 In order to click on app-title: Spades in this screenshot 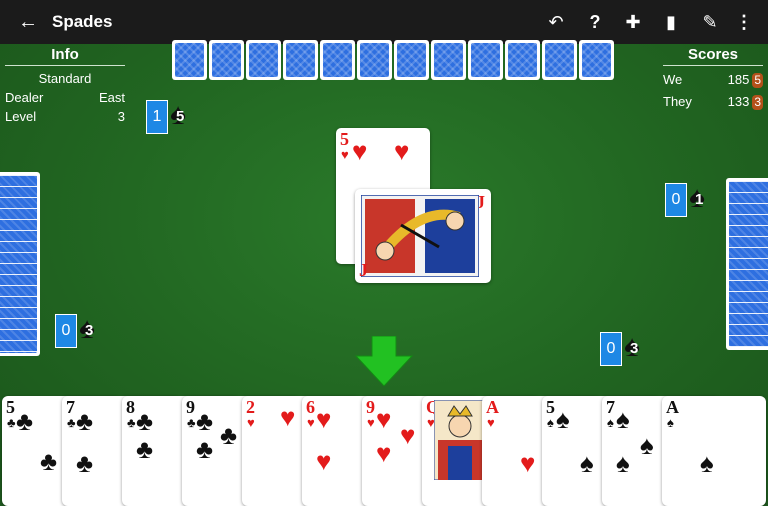, I will do `click(82, 21)`.